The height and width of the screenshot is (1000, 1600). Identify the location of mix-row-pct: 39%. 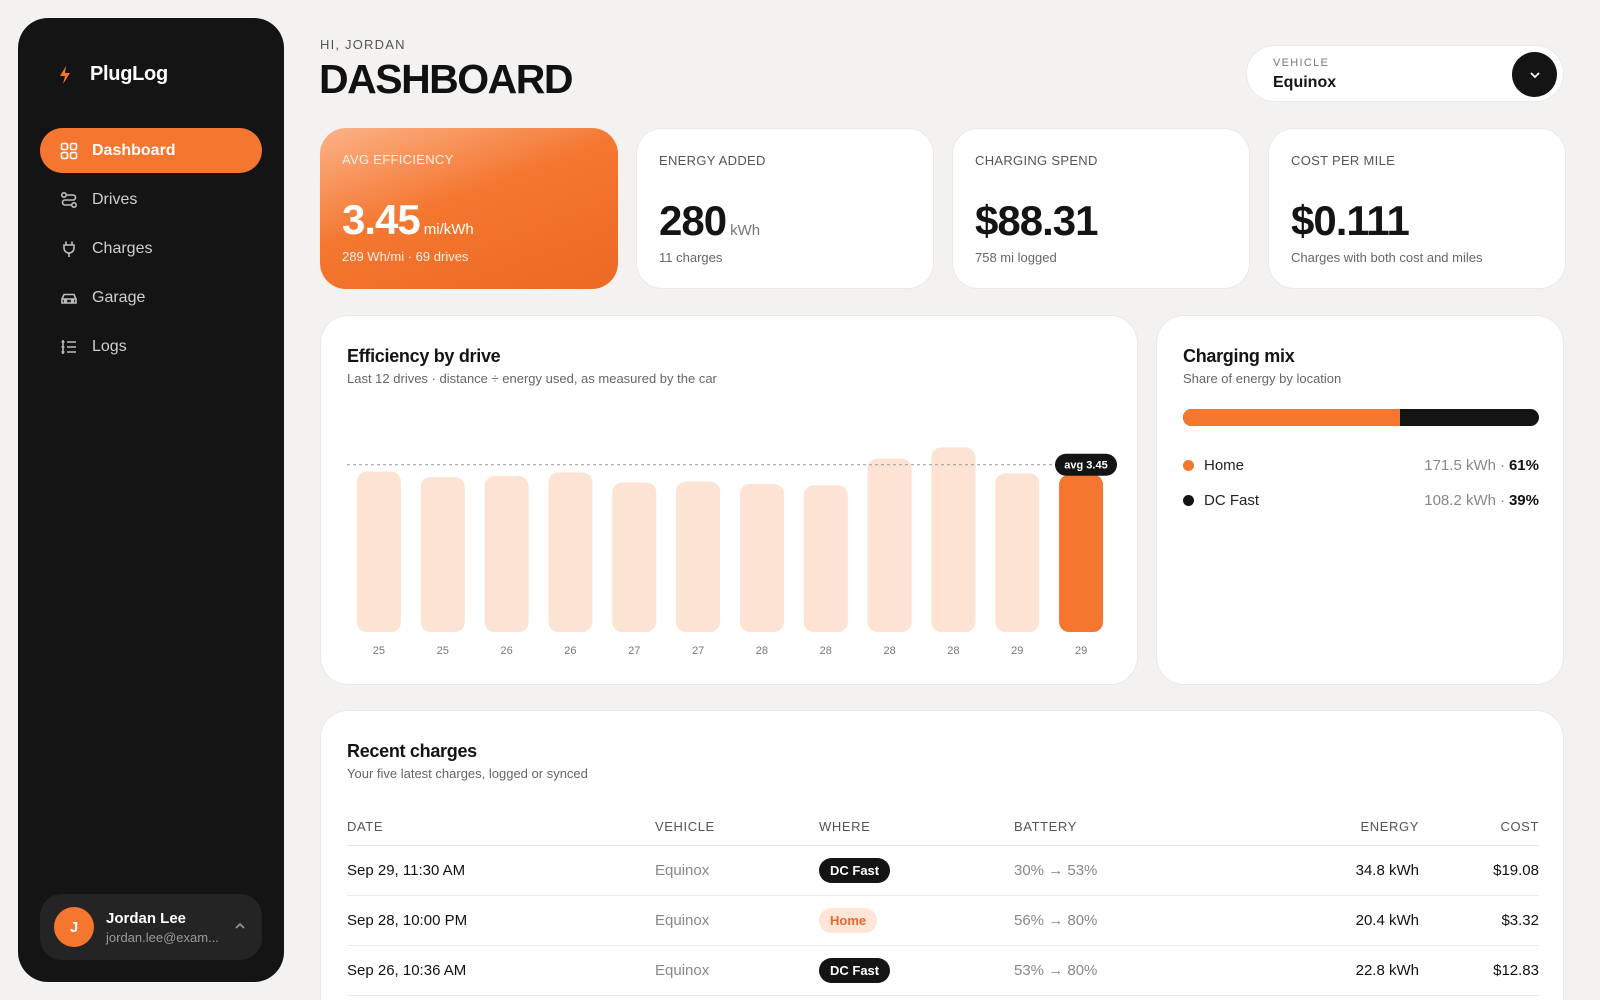
(1523, 500).